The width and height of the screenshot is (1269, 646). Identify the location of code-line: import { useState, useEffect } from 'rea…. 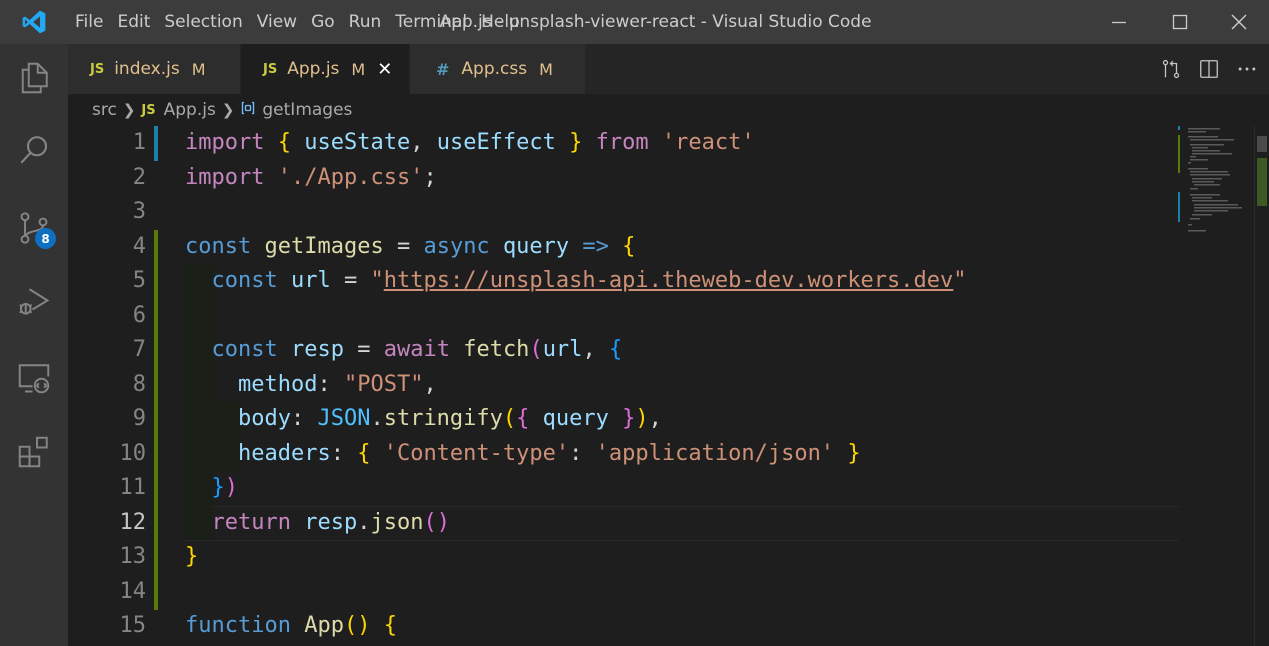
(470, 143).